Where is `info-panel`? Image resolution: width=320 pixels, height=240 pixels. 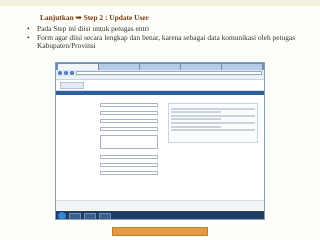 info-panel is located at coordinates (213, 123).